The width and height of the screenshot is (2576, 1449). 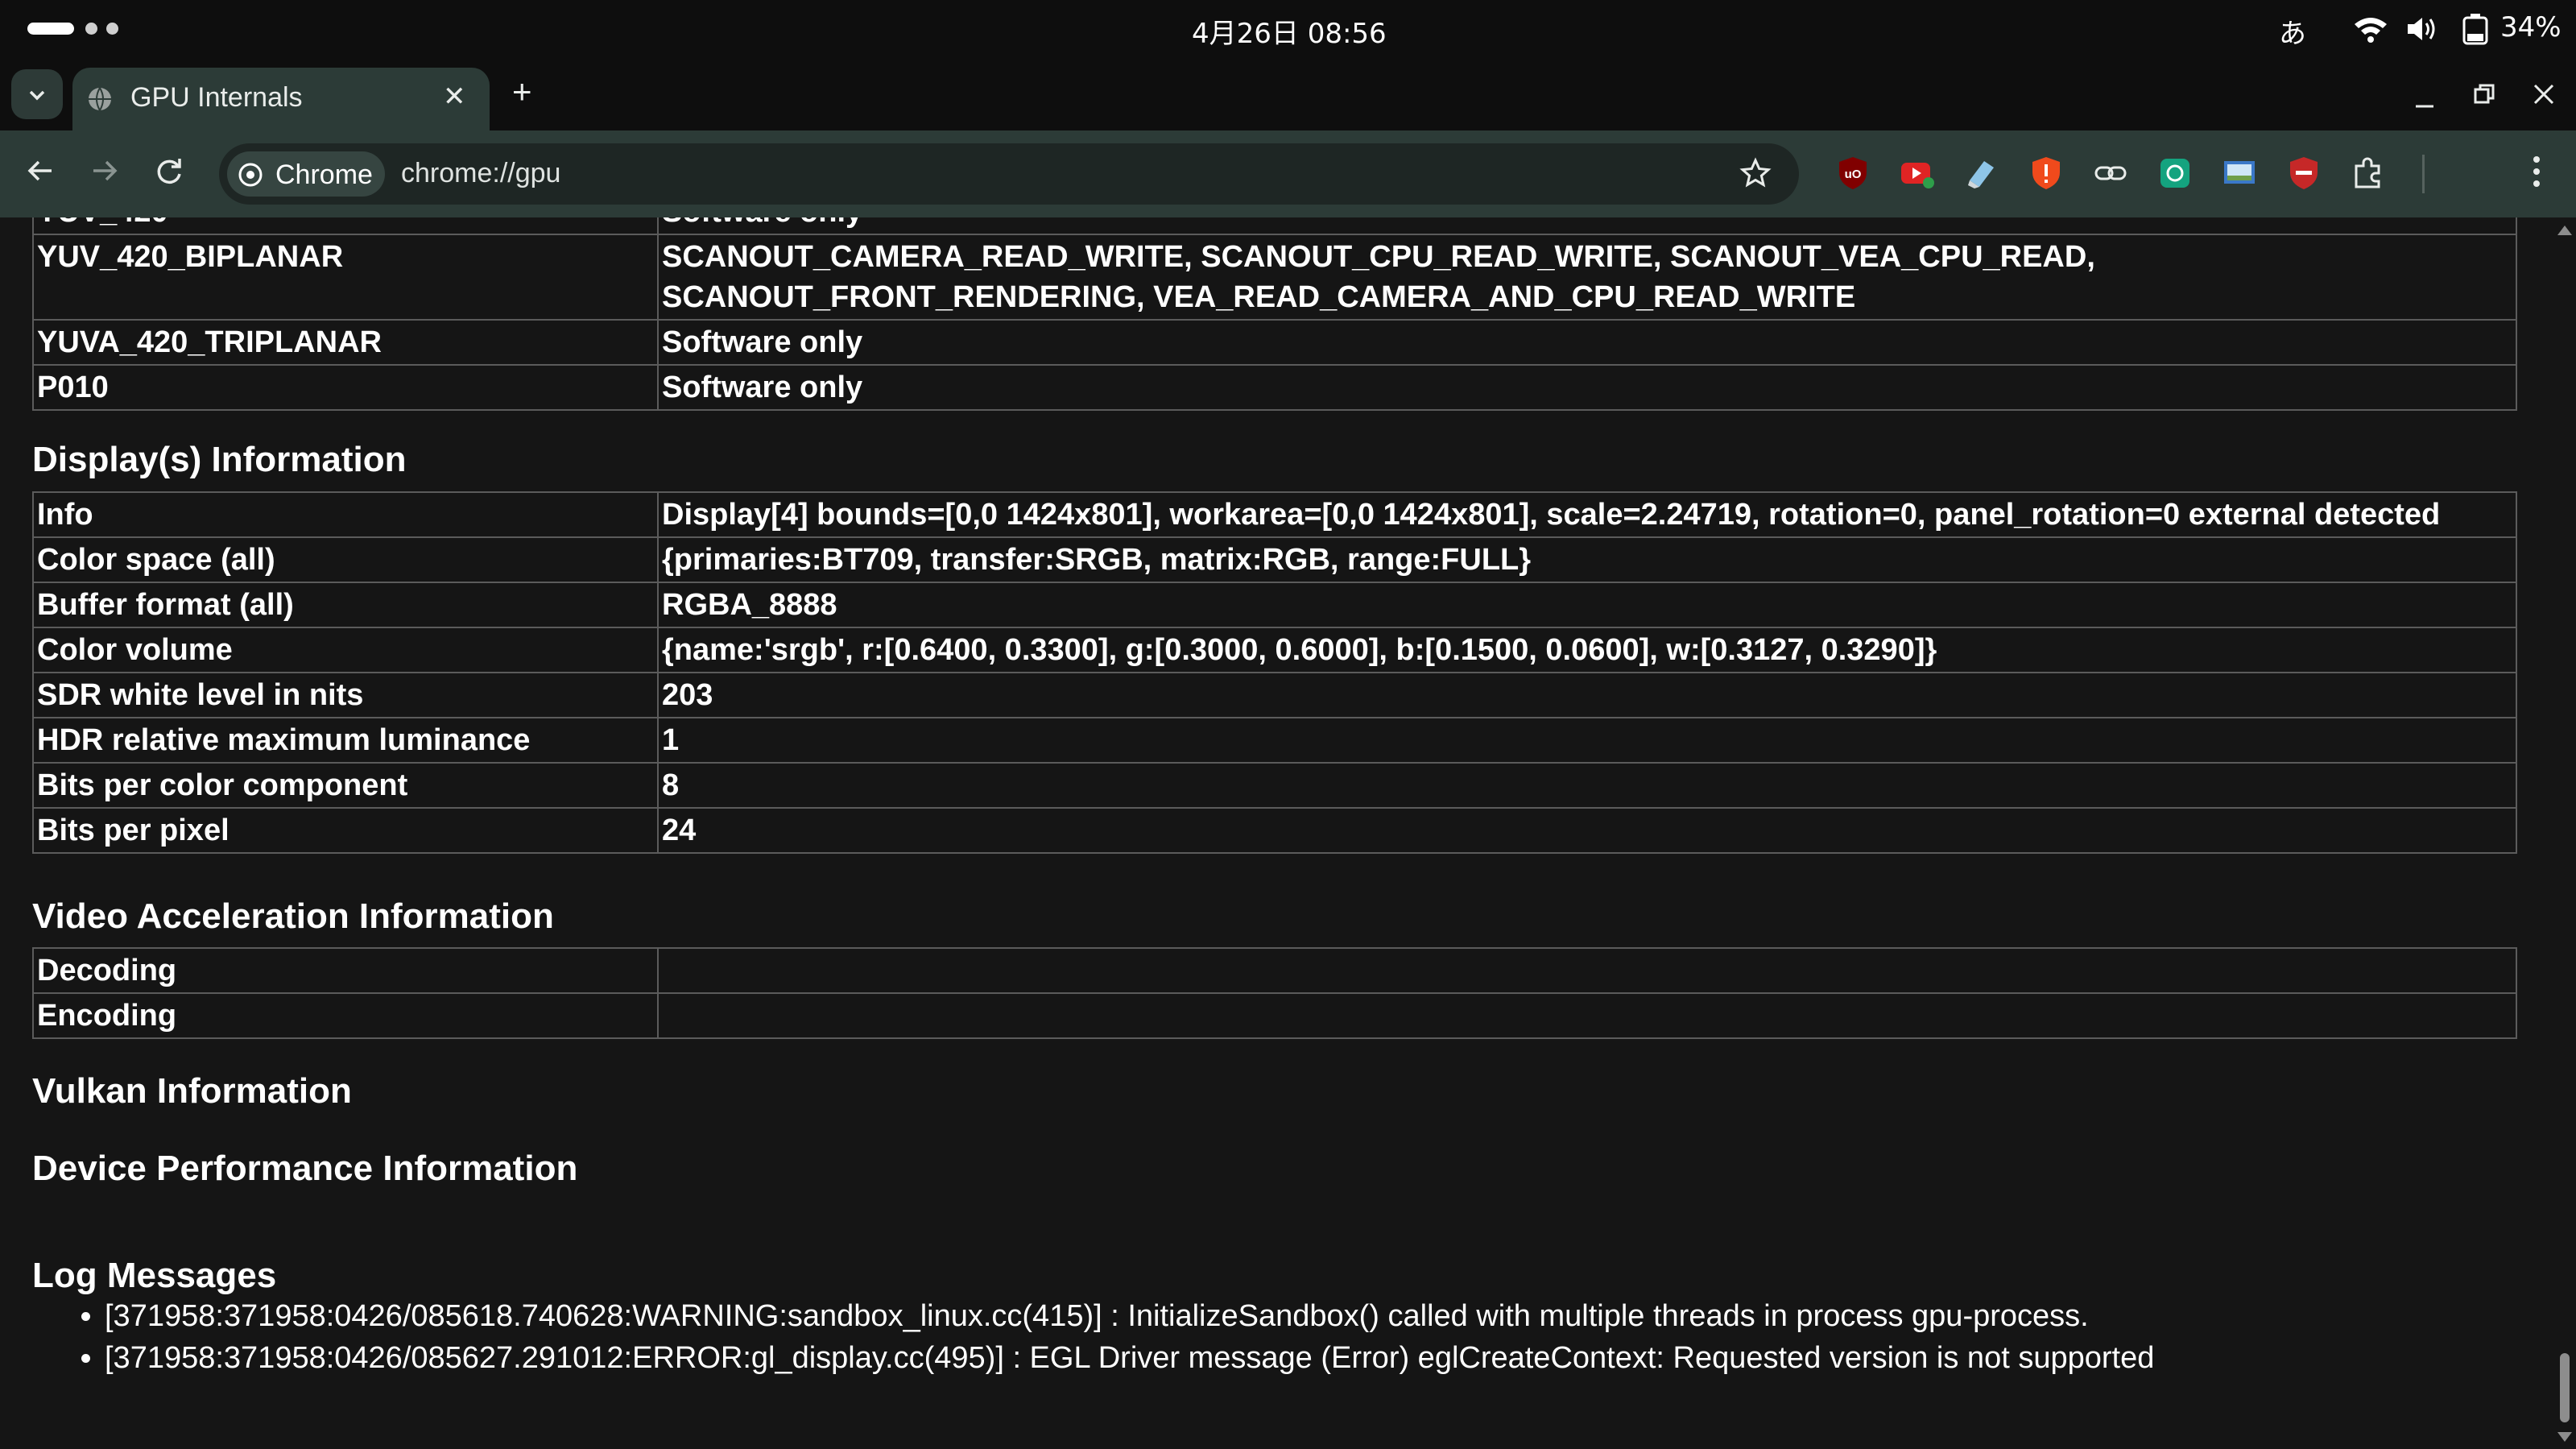 I want to click on more-menu-icon, so click(x=2537, y=171).